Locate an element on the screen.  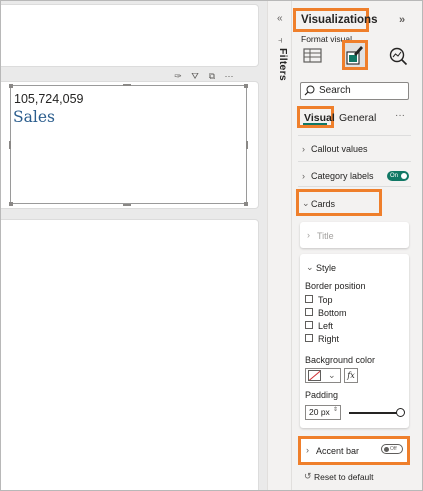
card-callout-value: 105,724,059 is located at coordinates (49, 99).